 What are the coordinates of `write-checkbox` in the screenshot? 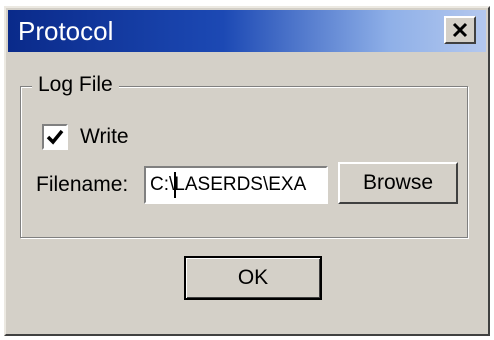 It's located at (55, 137).